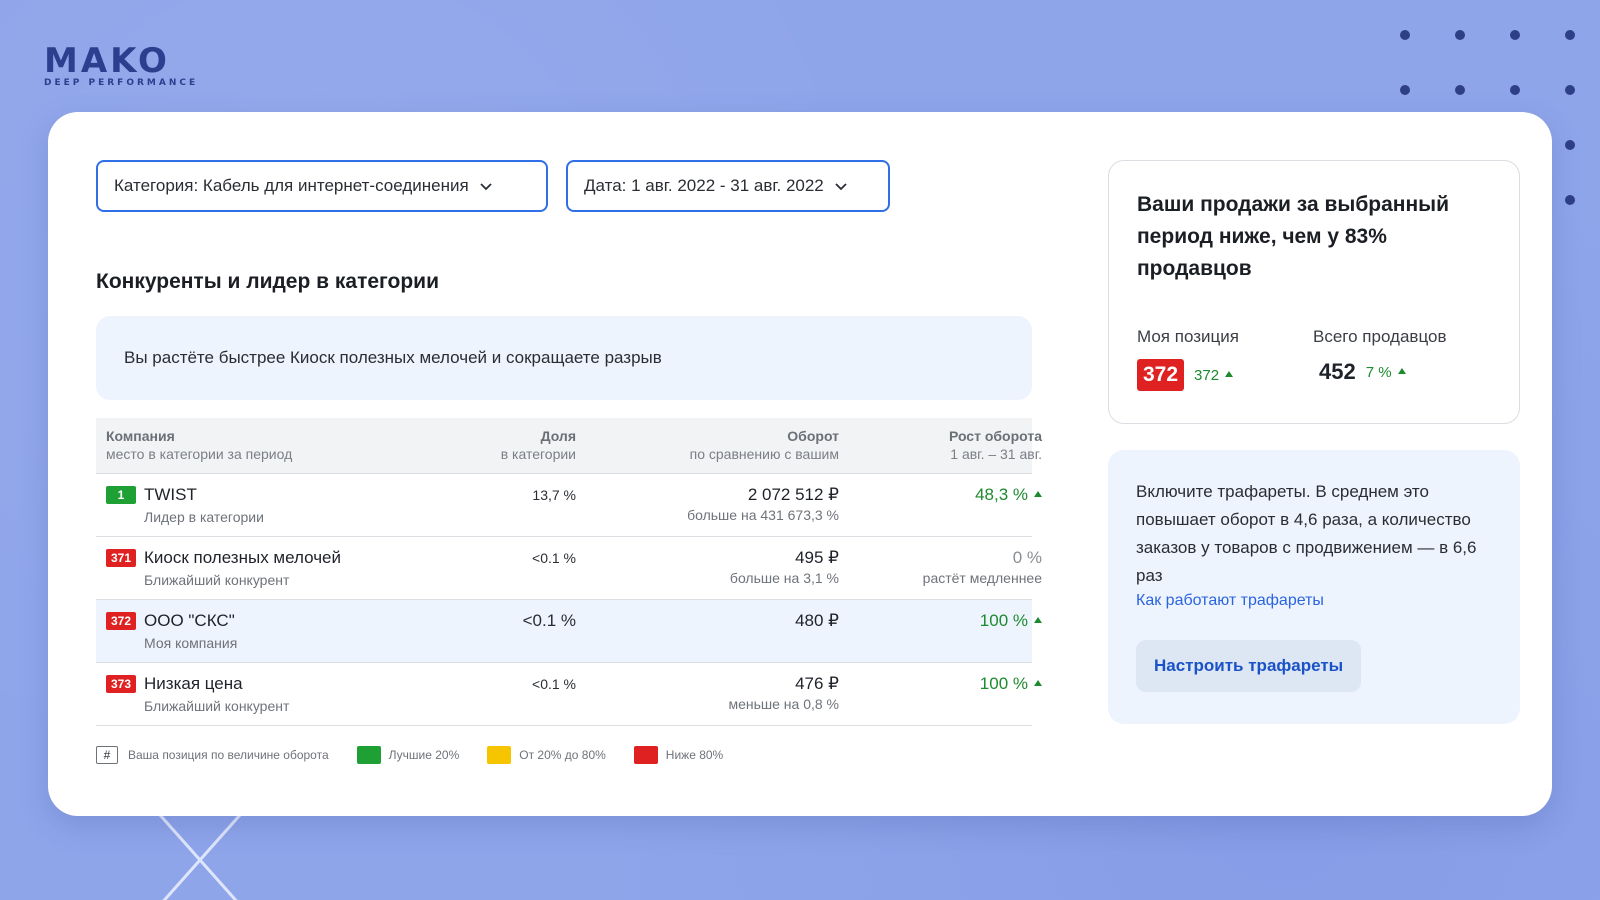 The height and width of the screenshot is (900, 1600). Describe the element at coordinates (793, 494) in the screenshot. I see `turnover-value: 2 072 512 ₽` at that location.